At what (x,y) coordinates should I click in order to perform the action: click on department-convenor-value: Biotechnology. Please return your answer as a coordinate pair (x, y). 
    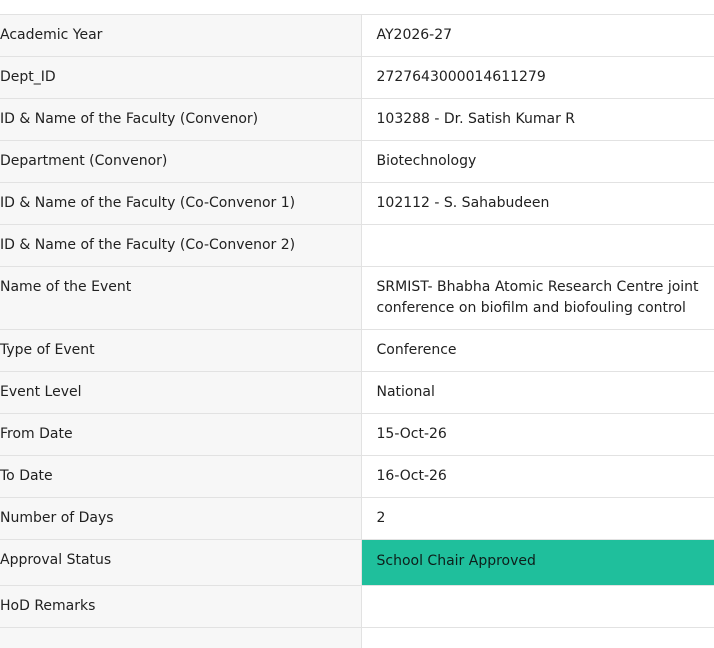
    Looking at the image, I should click on (537, 162).